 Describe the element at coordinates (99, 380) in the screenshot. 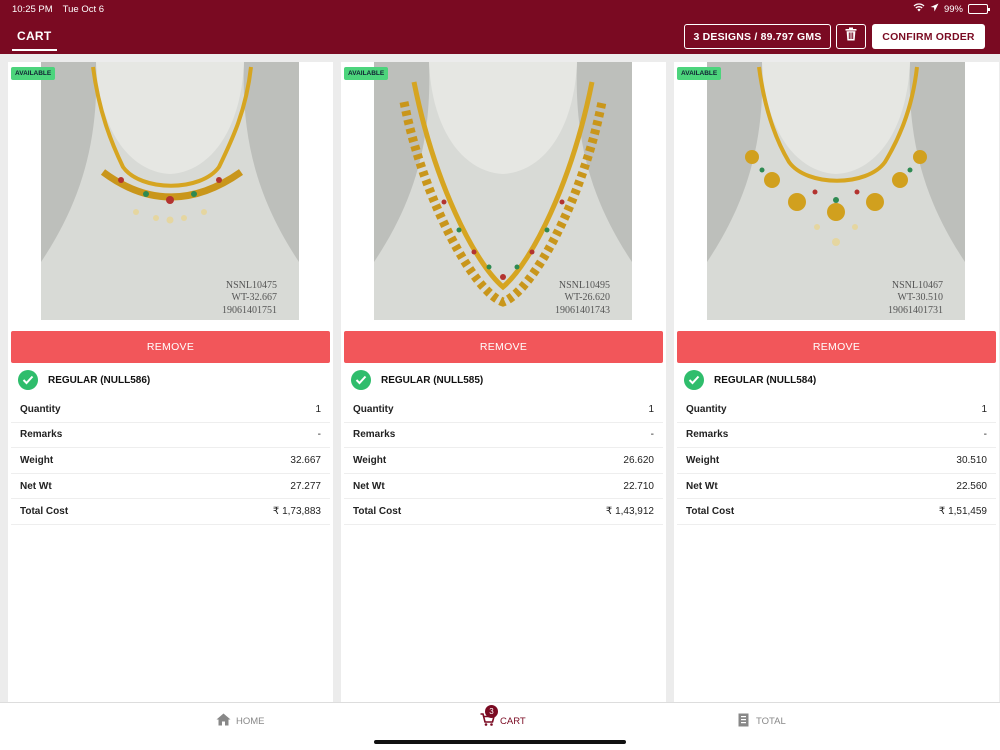

I see `variant-label: REGULAR (NULL586)` at that location.